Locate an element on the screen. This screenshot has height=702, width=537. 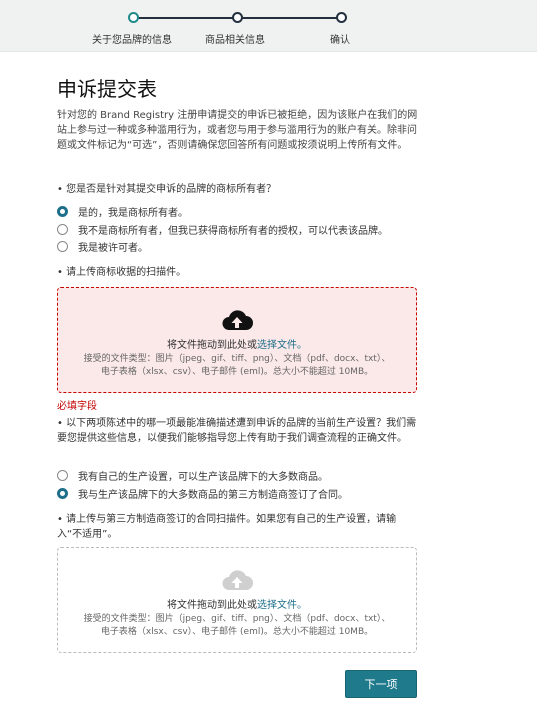
radio-label: 我是被许可者。 is located at coordinates (113, 248).